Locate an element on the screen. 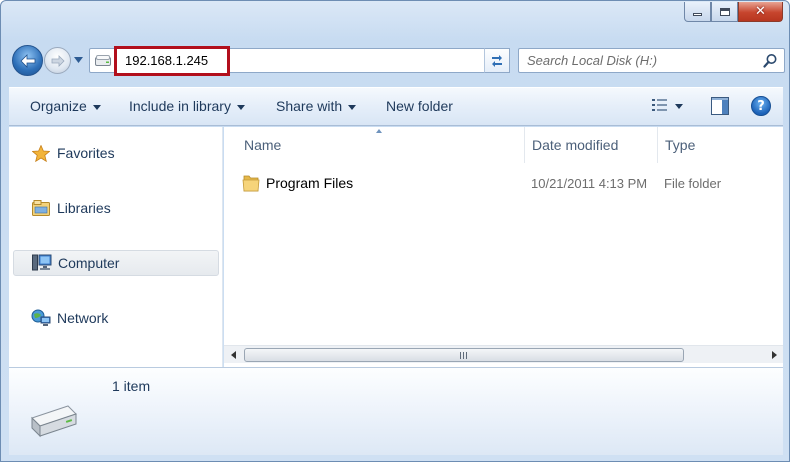 Image resolution: width=790 pixels, height=462 pixels. sidebar-item-favorites: Favorites is located at coordinates (116, 153).